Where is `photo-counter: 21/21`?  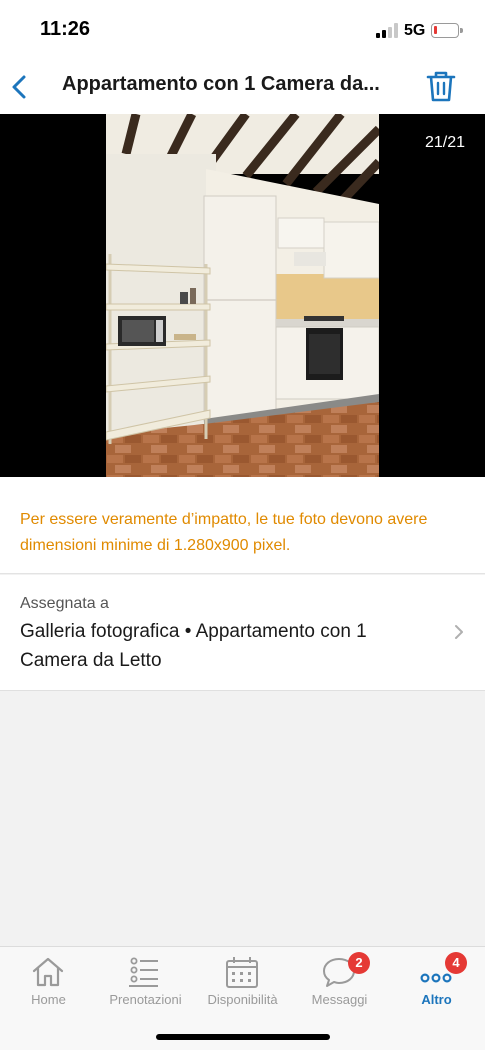
photo-counter: 21/21 is located at coordinates (444, 142).